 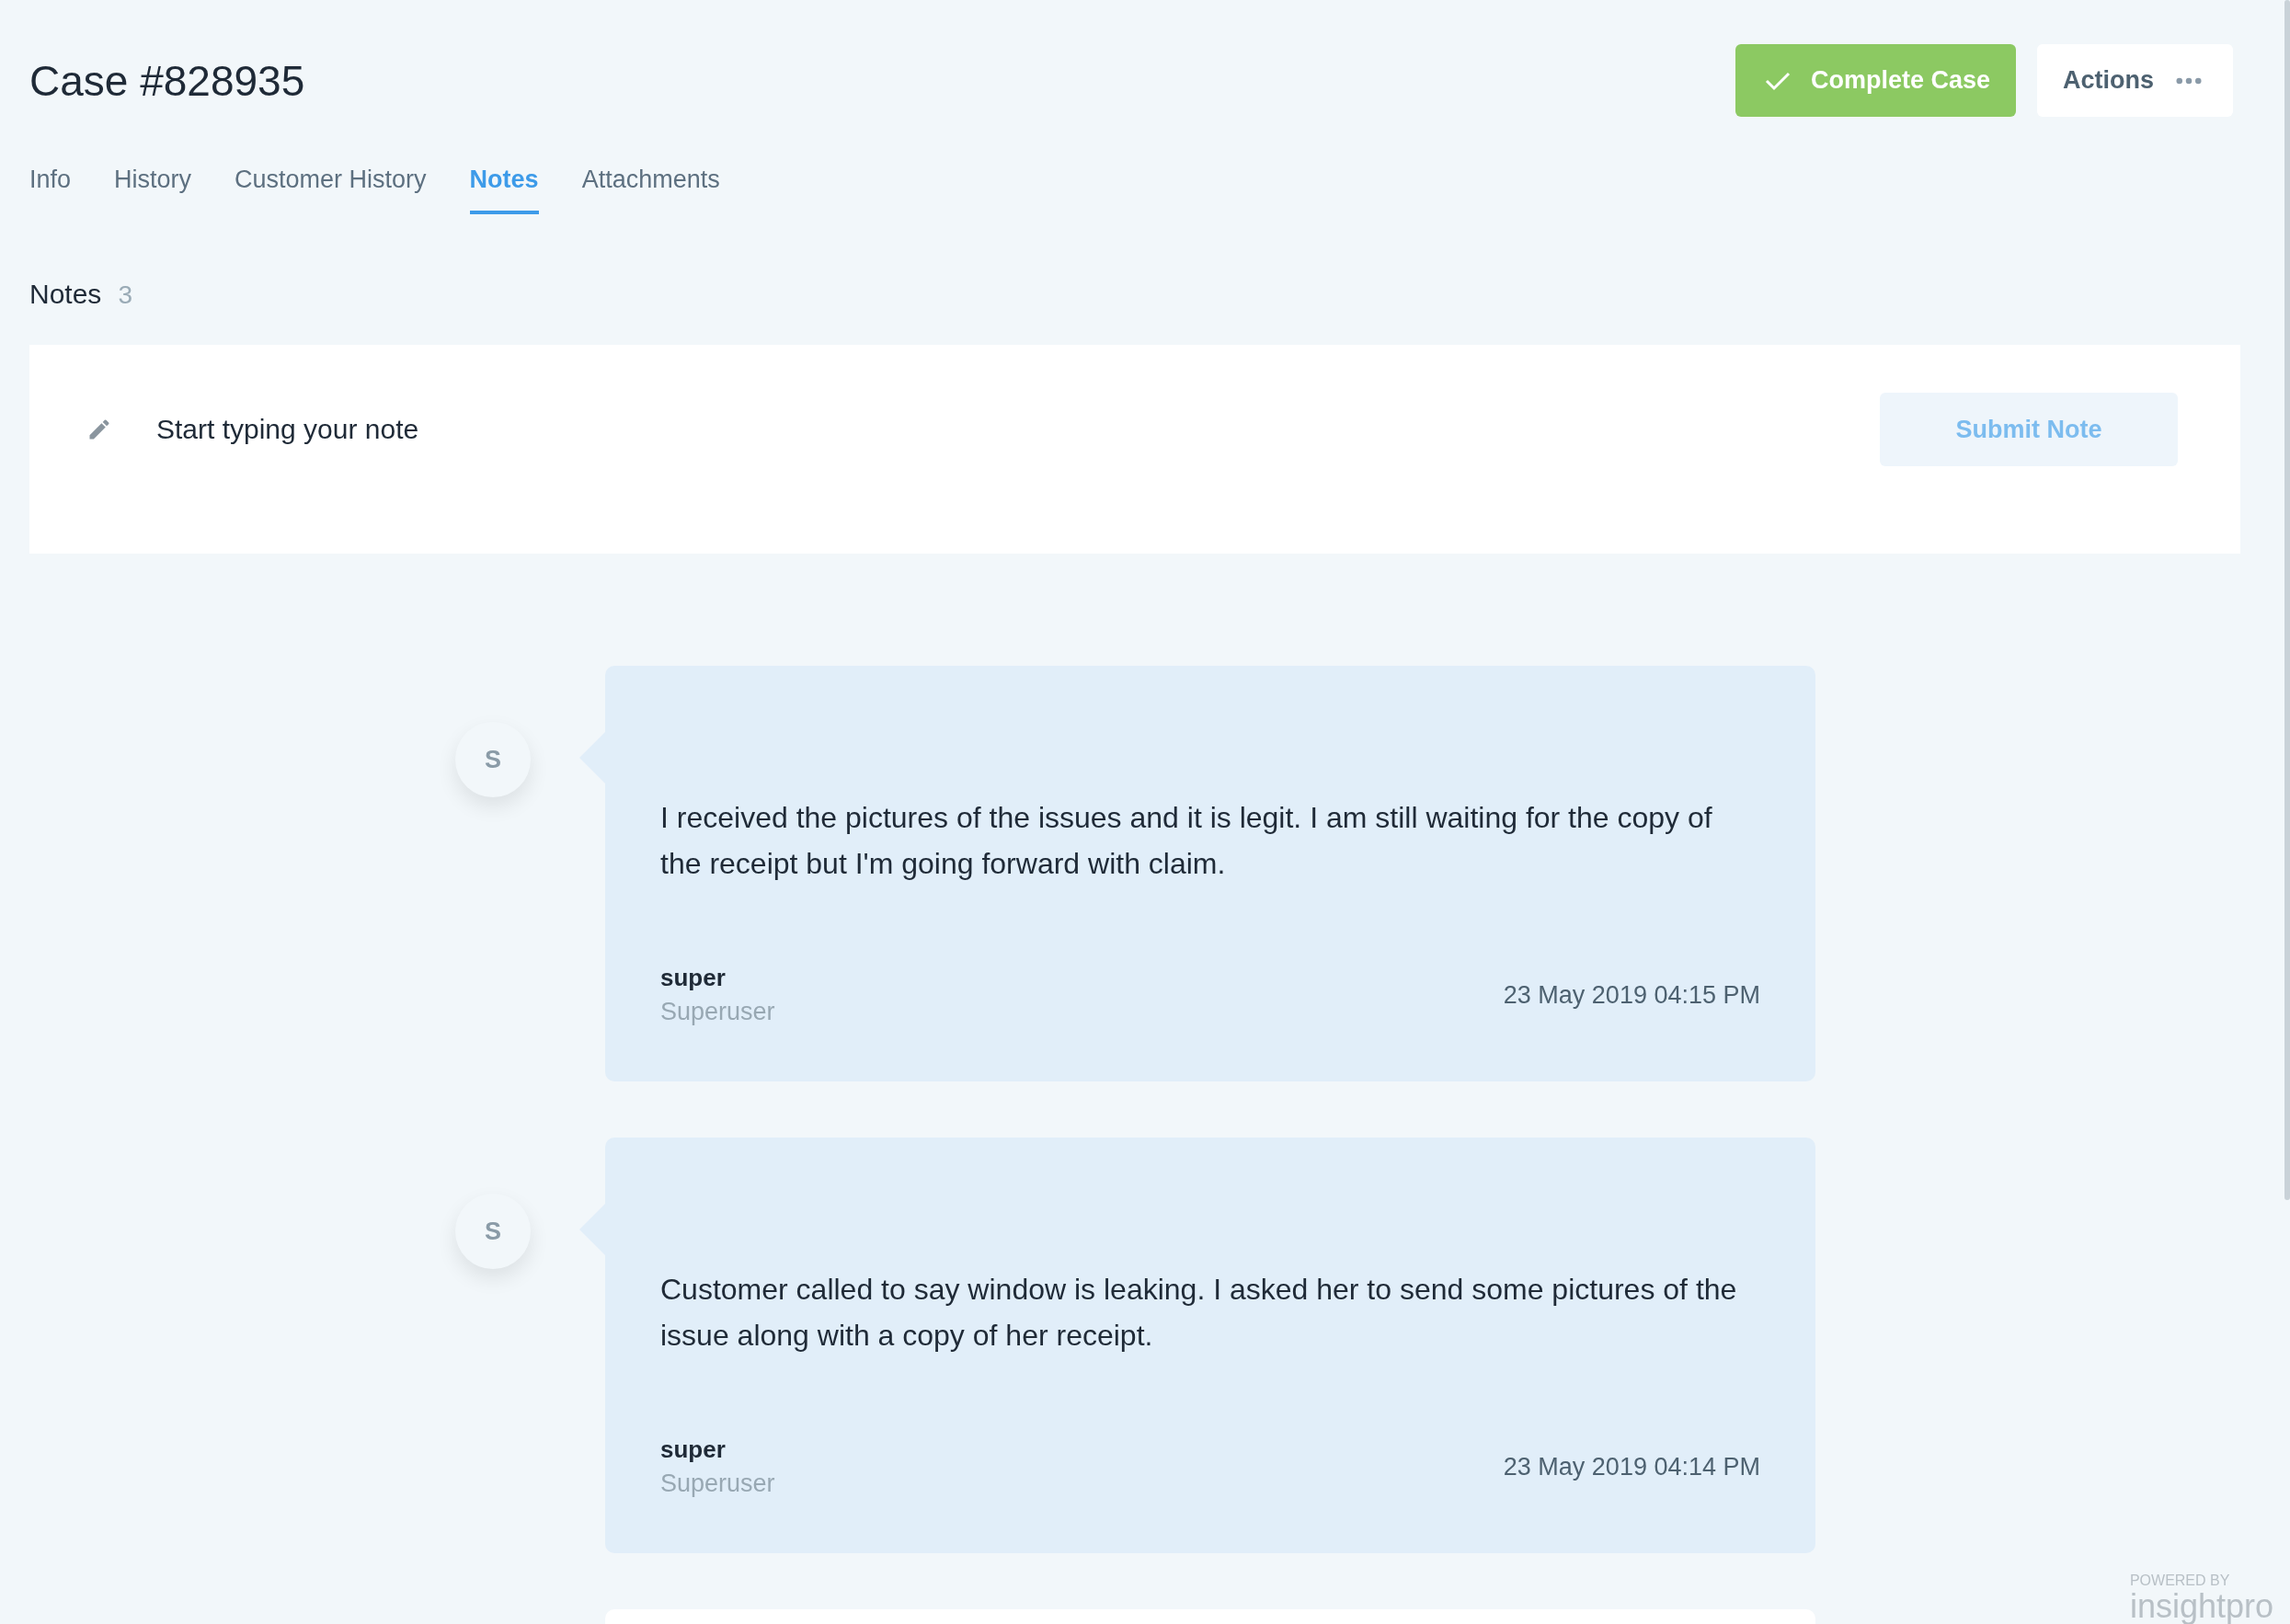 What do you see at coordinates (50, 190) in the screenshot?
I see `tab: Info` at bounding box center [50, 190].